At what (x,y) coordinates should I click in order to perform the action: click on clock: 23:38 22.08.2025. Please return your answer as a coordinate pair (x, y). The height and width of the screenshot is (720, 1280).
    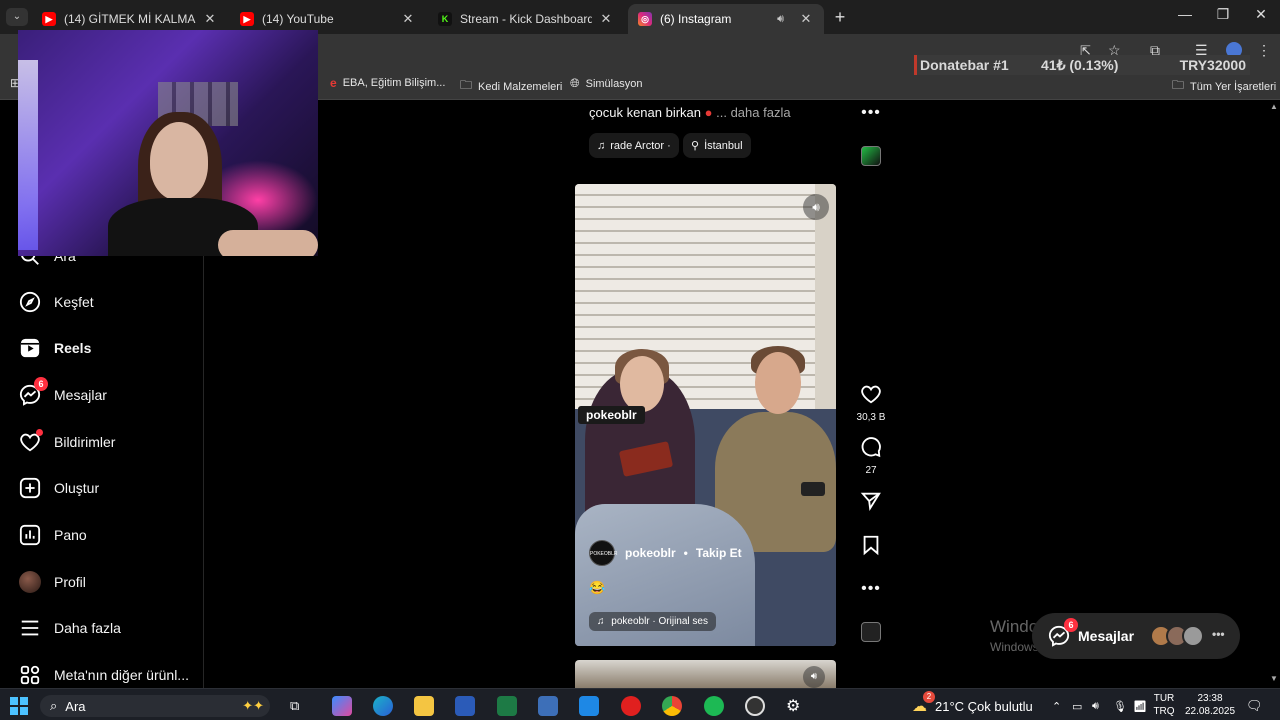
    Looking at the image, I should click on (1210, 705).